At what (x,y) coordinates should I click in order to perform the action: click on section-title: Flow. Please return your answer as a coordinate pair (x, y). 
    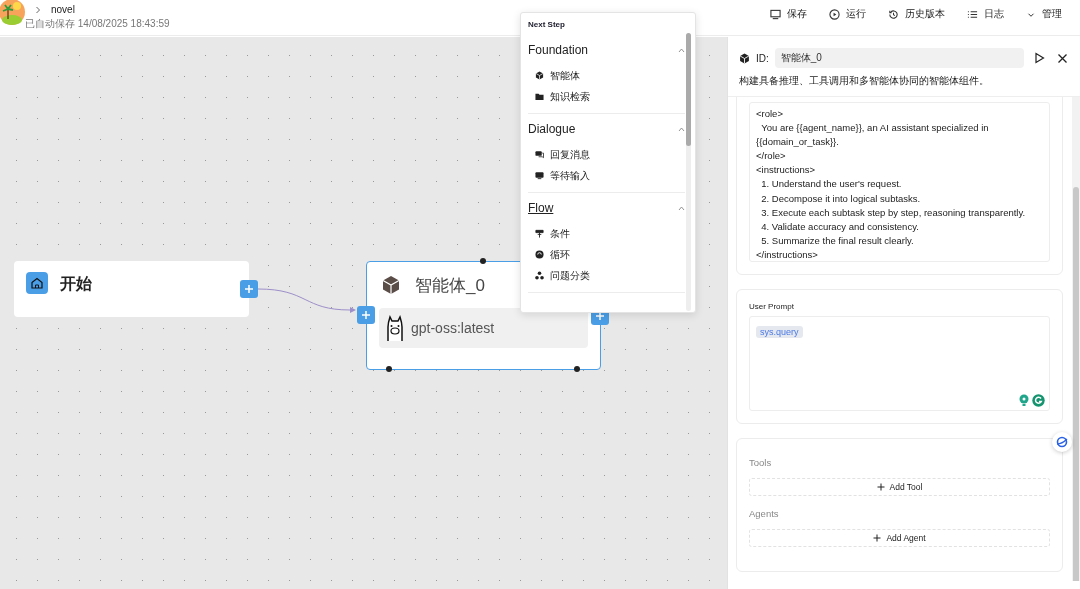
    Looking at the image, I should click on (541, 208).